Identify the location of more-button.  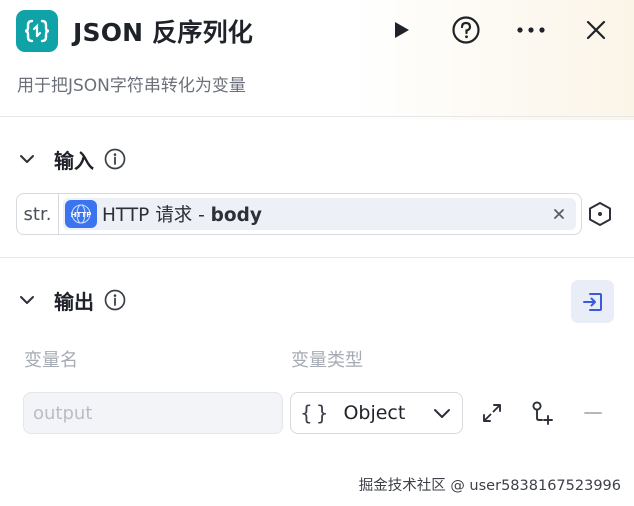
(531, 30).